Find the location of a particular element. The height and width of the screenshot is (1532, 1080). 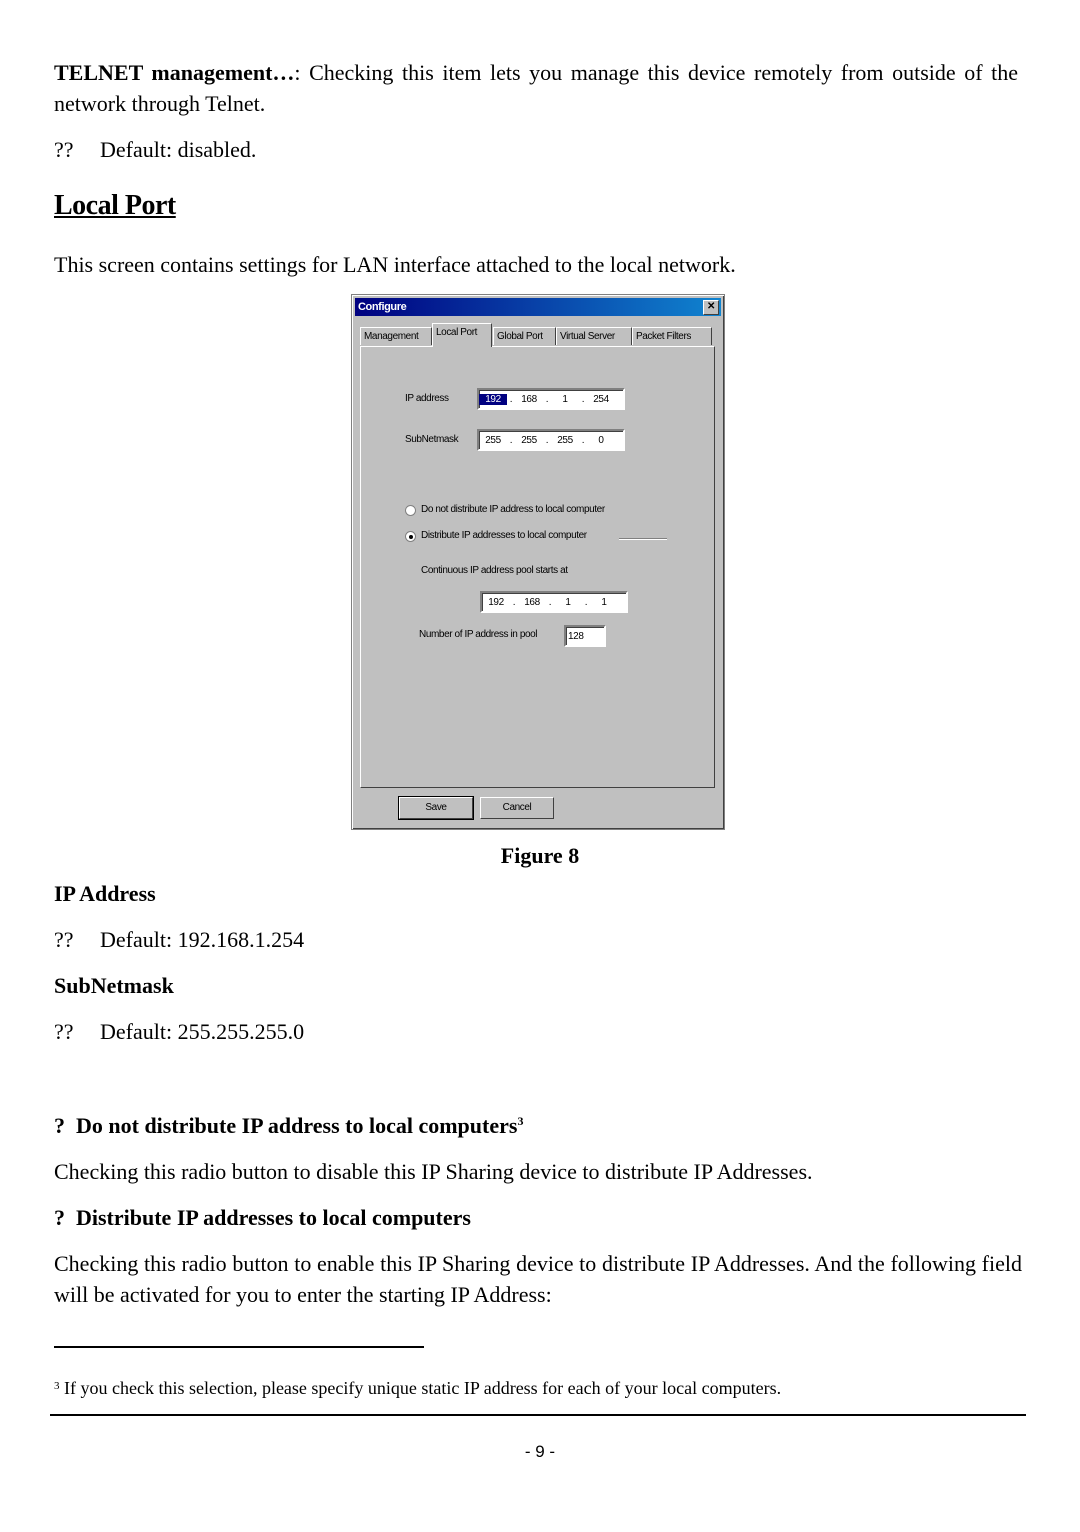

mask-octet-1: 255 is located at coordinates (493, 440).